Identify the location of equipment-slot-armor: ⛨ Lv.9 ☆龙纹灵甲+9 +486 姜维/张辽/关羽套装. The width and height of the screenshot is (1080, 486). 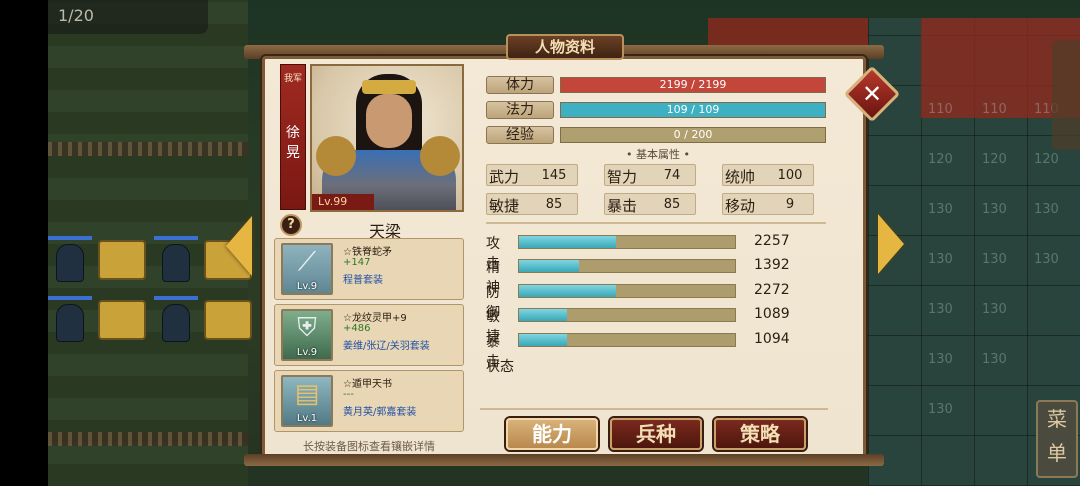
(369, 335).